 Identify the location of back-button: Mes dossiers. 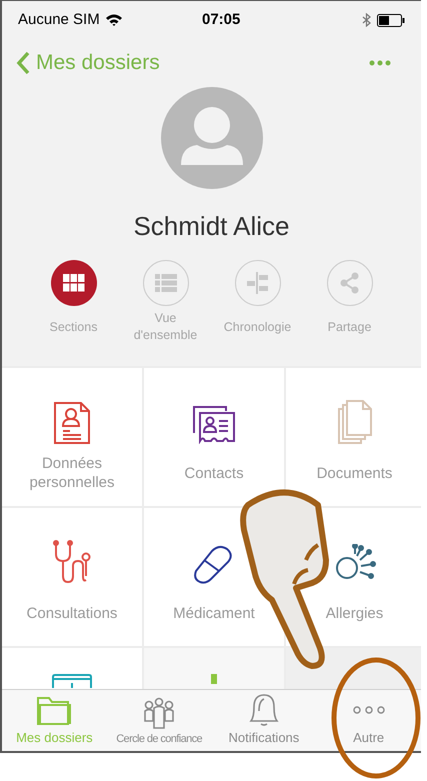
(88, 63).